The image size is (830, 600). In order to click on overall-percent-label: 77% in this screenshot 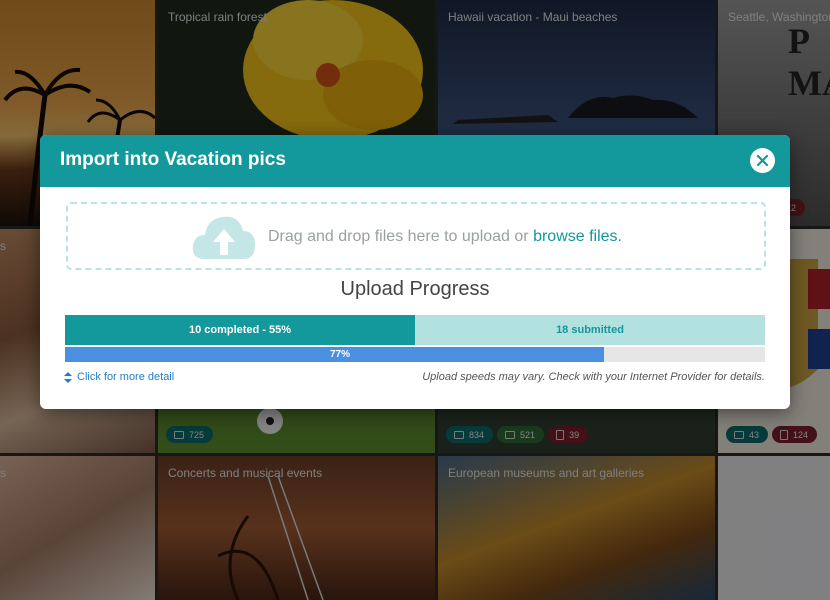, I will do `click(339, 354)`.